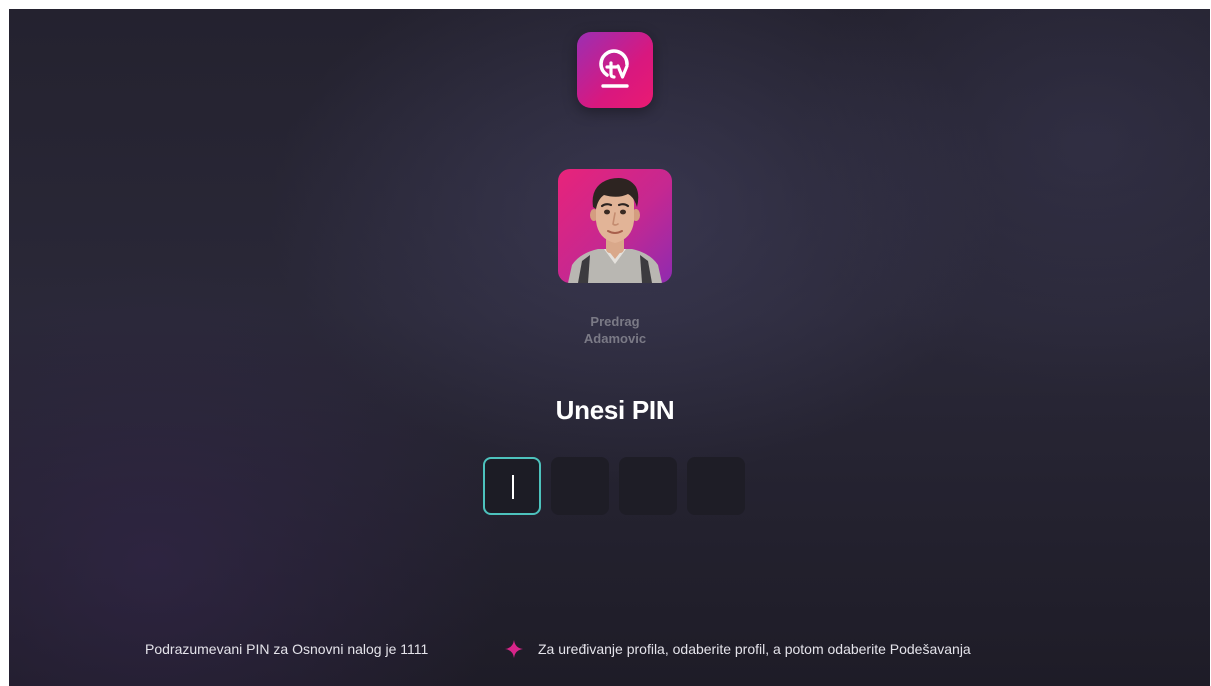  Describe the element at coordinates (615, 410) in the screenshot. I see `pin-title: Unesi PIN` at that location.